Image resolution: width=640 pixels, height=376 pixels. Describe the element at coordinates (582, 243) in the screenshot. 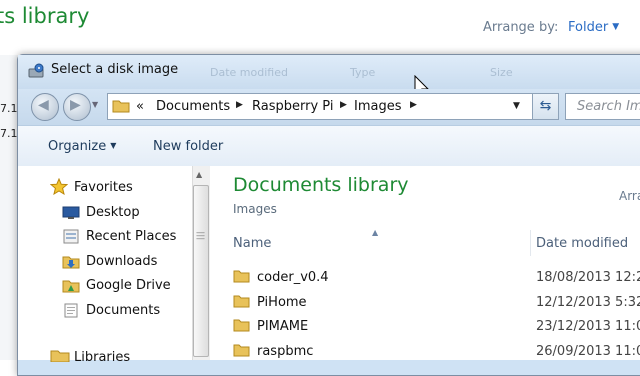

I see `column-header-date-modified: Date modified` at that location.